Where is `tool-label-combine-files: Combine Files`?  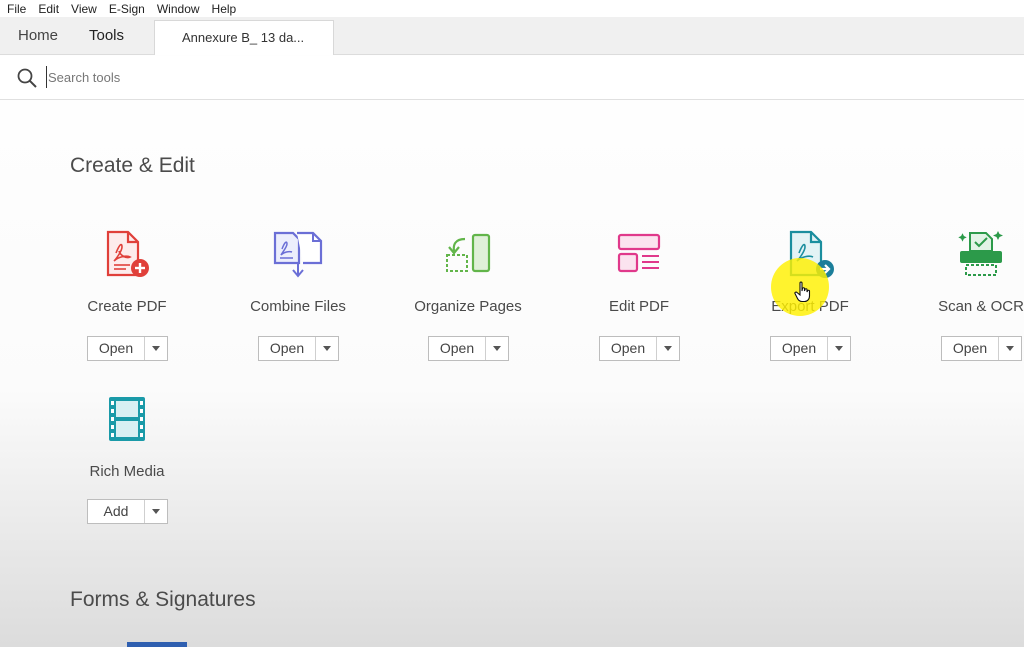 tool-label-combine-files: Combine Files is located at coordinates (298, 306).